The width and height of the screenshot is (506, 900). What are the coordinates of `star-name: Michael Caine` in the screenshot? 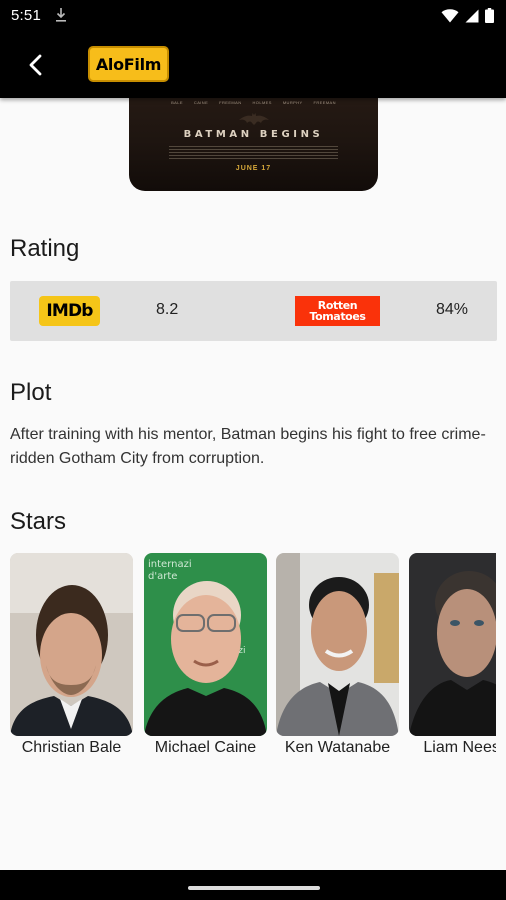 It's located at (205, 747).